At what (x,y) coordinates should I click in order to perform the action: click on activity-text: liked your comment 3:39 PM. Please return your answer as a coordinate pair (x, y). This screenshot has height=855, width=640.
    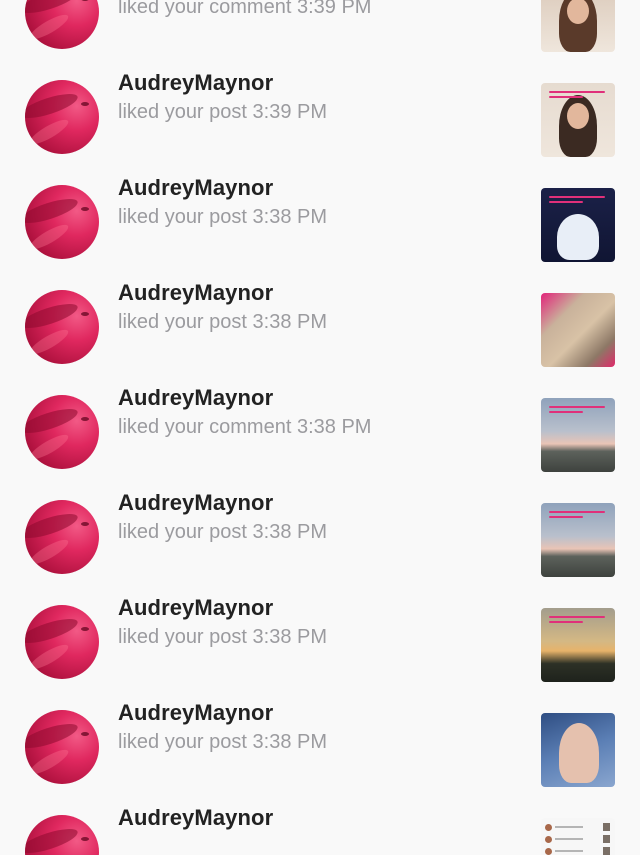
    Looking at the image, I should click on (244, 9).